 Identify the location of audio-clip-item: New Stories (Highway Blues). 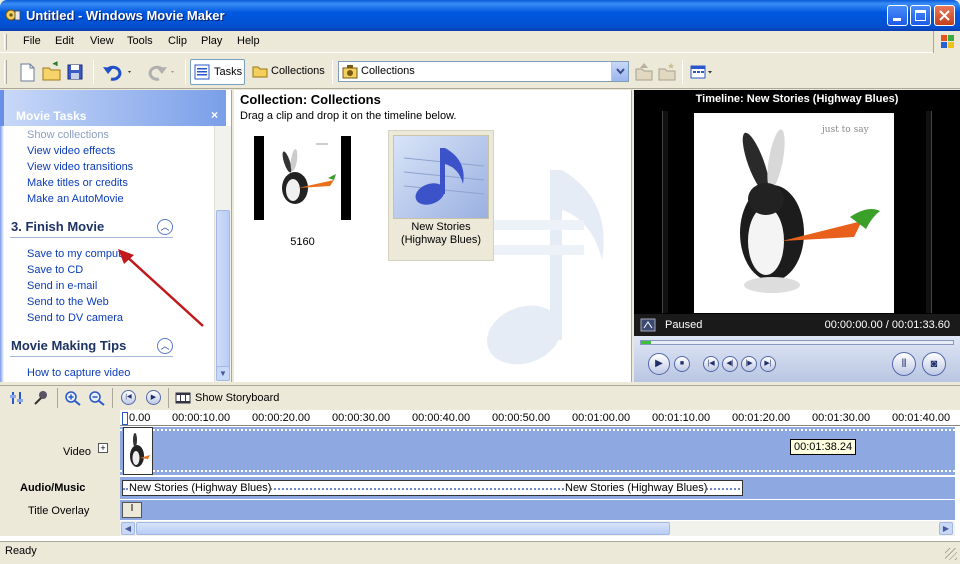
(441, 195).